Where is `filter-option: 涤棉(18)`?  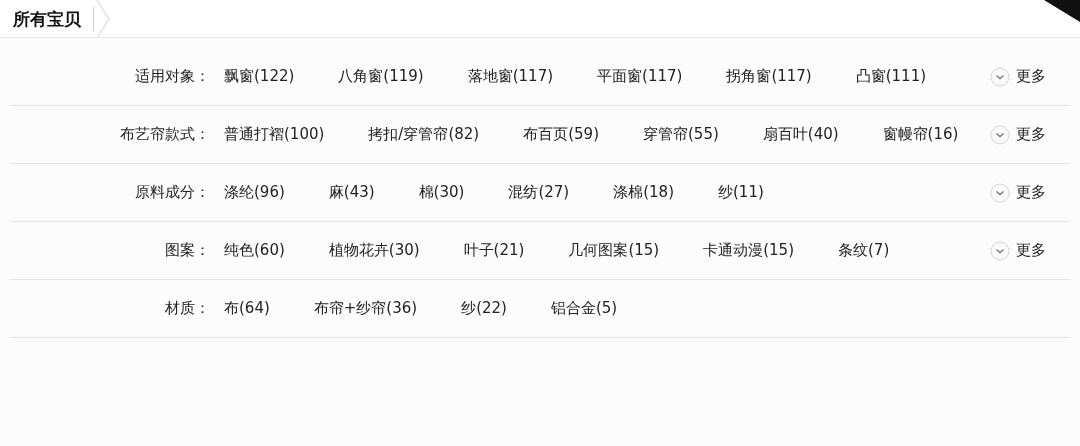
filter-option: 涤棉(18) is located at coordinates (643, 192).